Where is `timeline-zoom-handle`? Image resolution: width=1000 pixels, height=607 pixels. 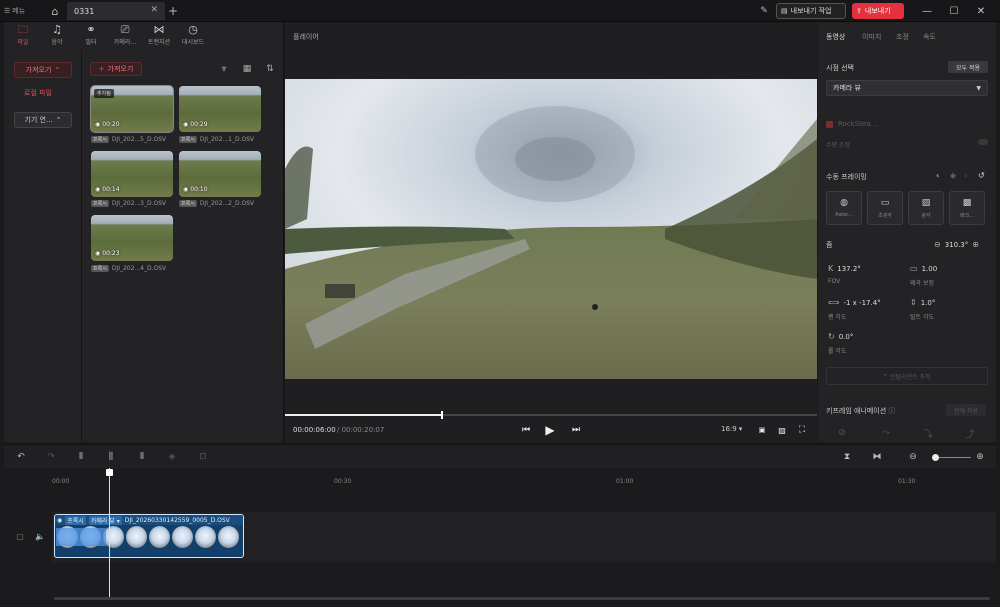
timeline-zoom-handle is located at coordinates (935, 457).